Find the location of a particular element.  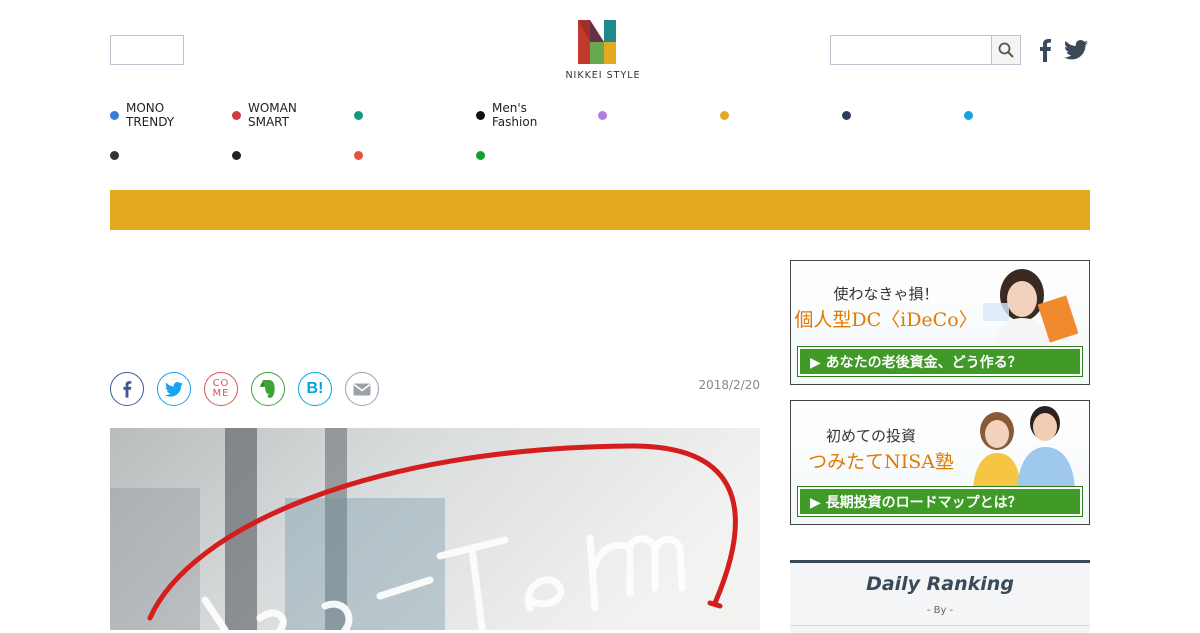

share-facebook-button is located at coordinates (127, 389).